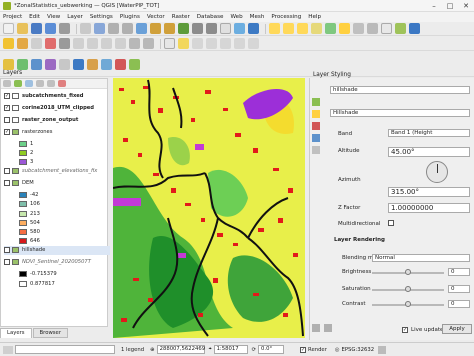  Describe the element at coordinates (44, 95) in the screenshot. I see `layer-item: ✓ subcatchments_fixed` at that location.